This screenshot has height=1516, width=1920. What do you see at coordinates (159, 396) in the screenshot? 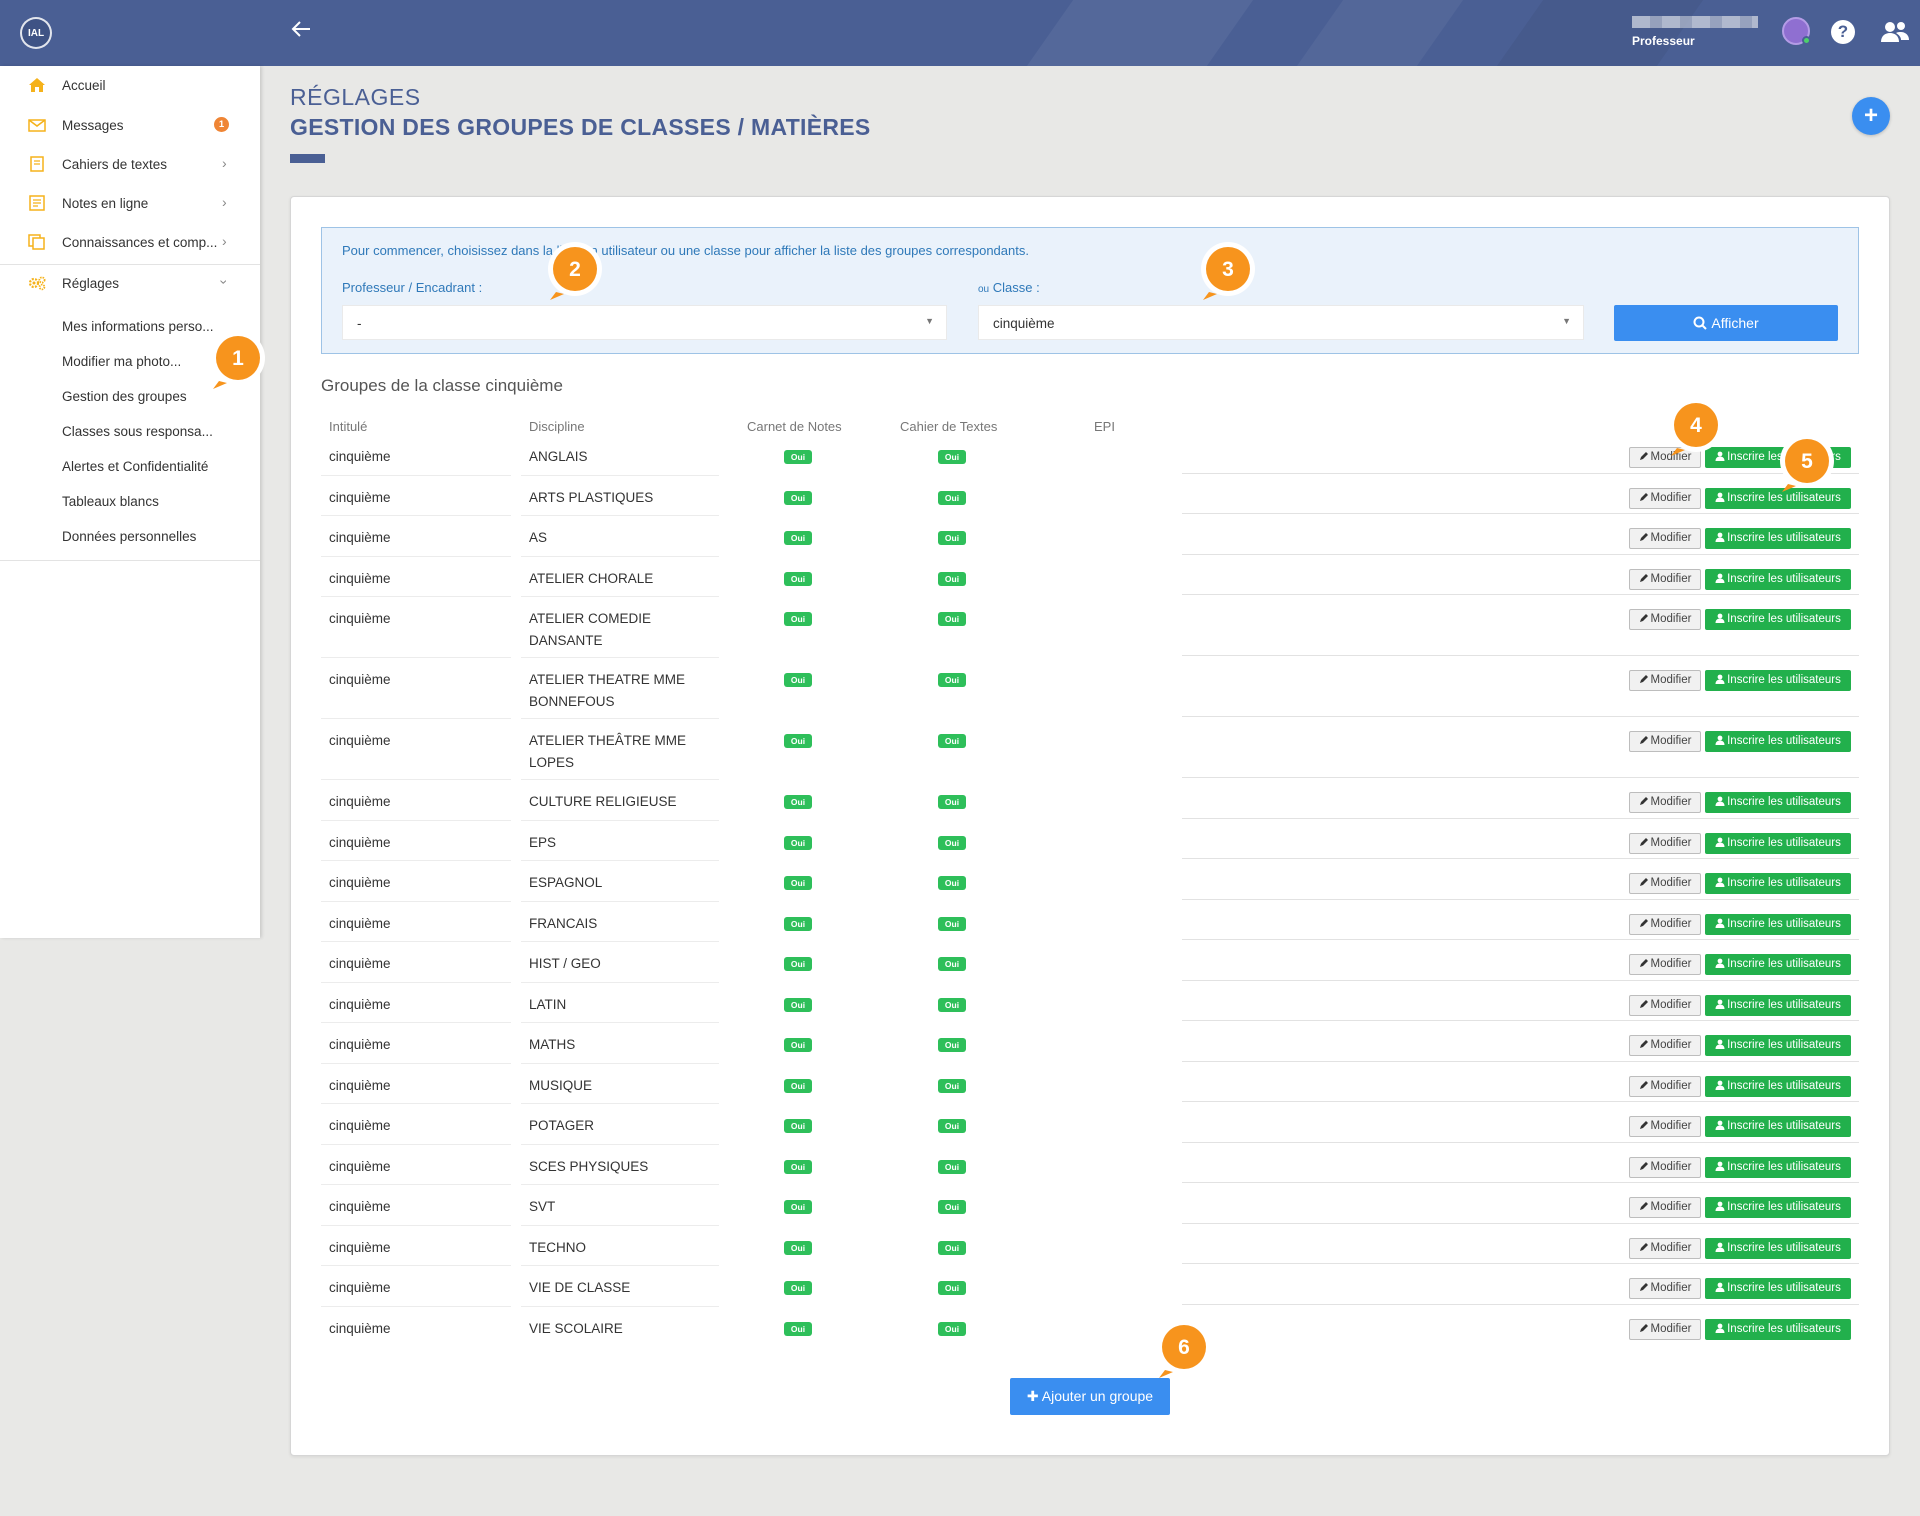
I see `sidebar-subitem-gestion-groupes: Gestion des groupes` at bounding box center [159, 396].